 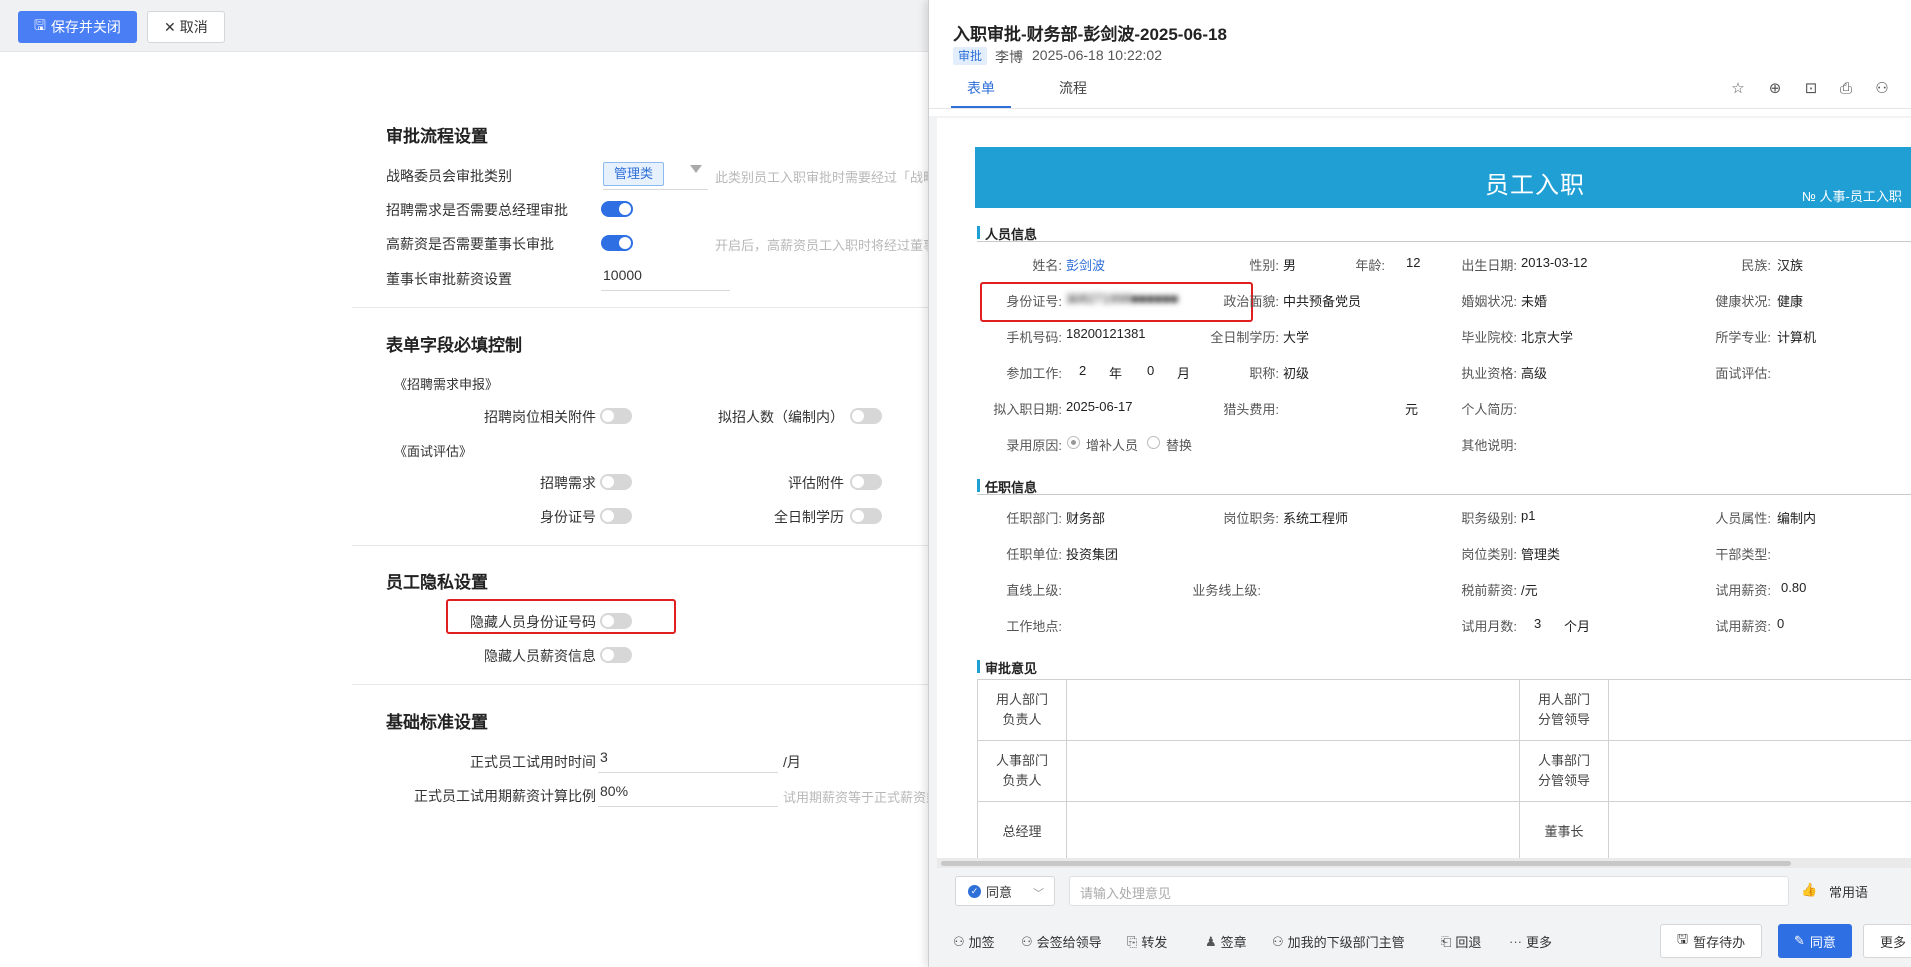 What do you see at coordinates (1086, 518) in the screenshot?
I see `dept-value: 财务部` at bounding box center [1086, 518].